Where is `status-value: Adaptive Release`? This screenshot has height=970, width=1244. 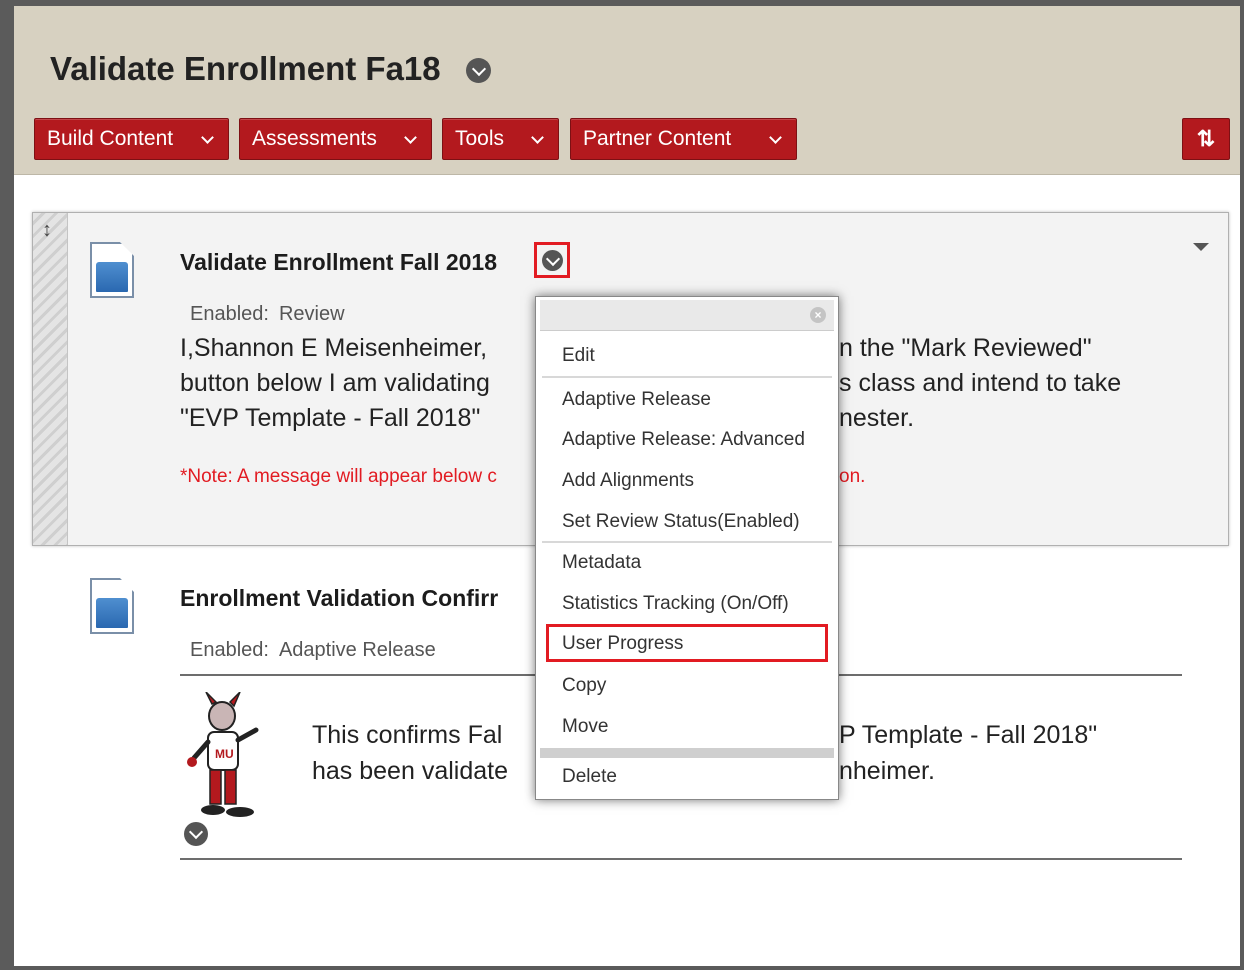 status-value: Adaptive Release is located at coordinates (357, 650).